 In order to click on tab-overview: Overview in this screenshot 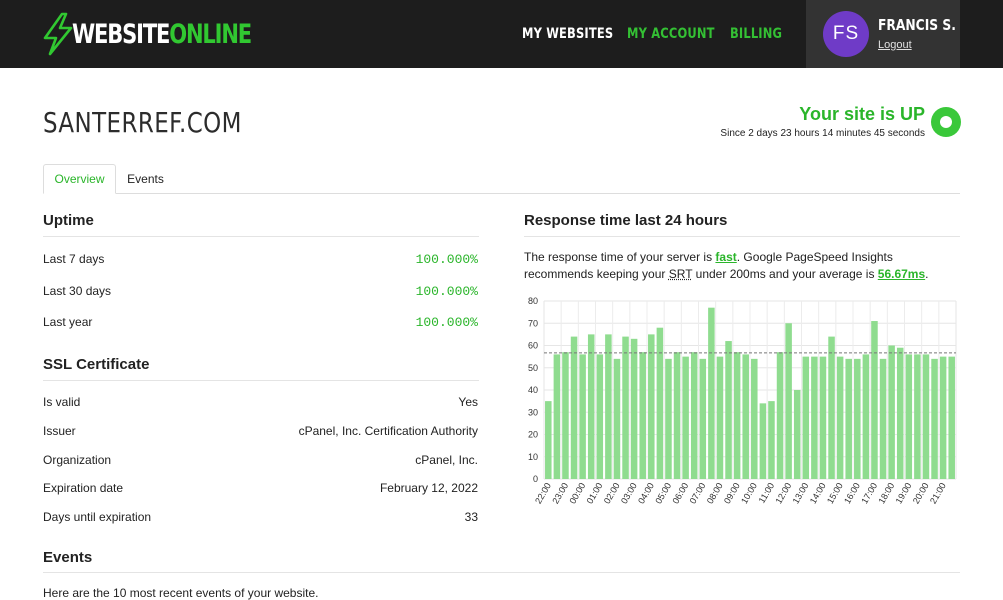, I will do `click(79, 179)`.